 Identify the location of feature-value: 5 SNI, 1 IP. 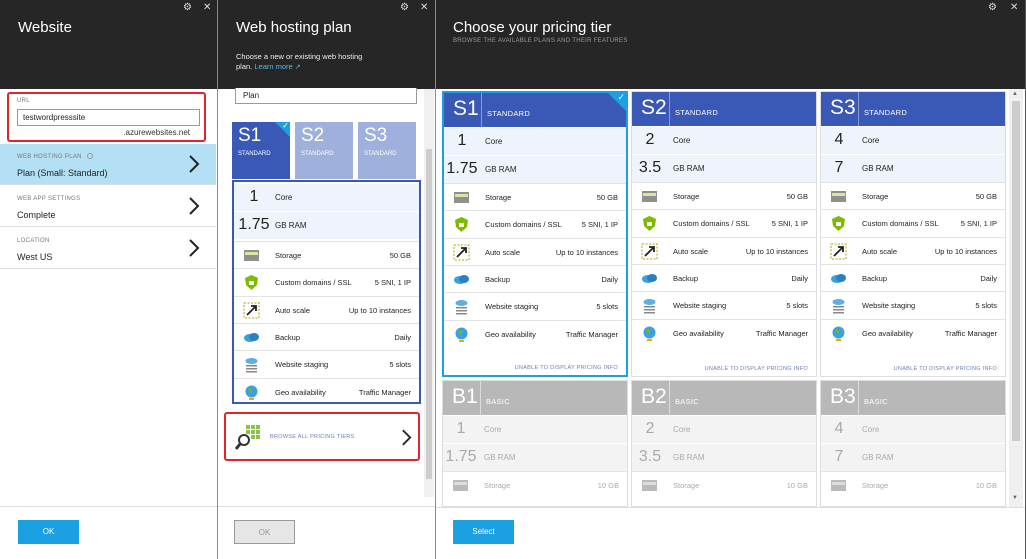
(789, 224).